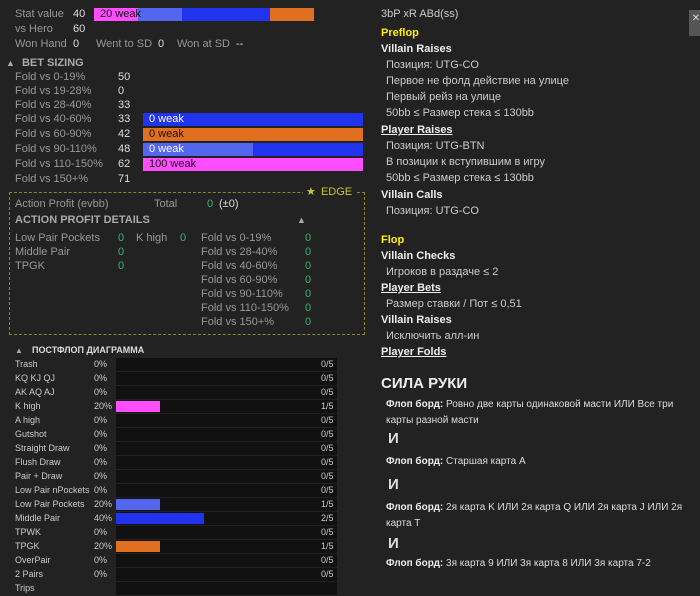 Image resolution: width=700 pixels, height=596 pixels. Describe the element at coordinates (253, 134) in the screenshot. I see `bet-sizing-bar: 0 weak` at that location.